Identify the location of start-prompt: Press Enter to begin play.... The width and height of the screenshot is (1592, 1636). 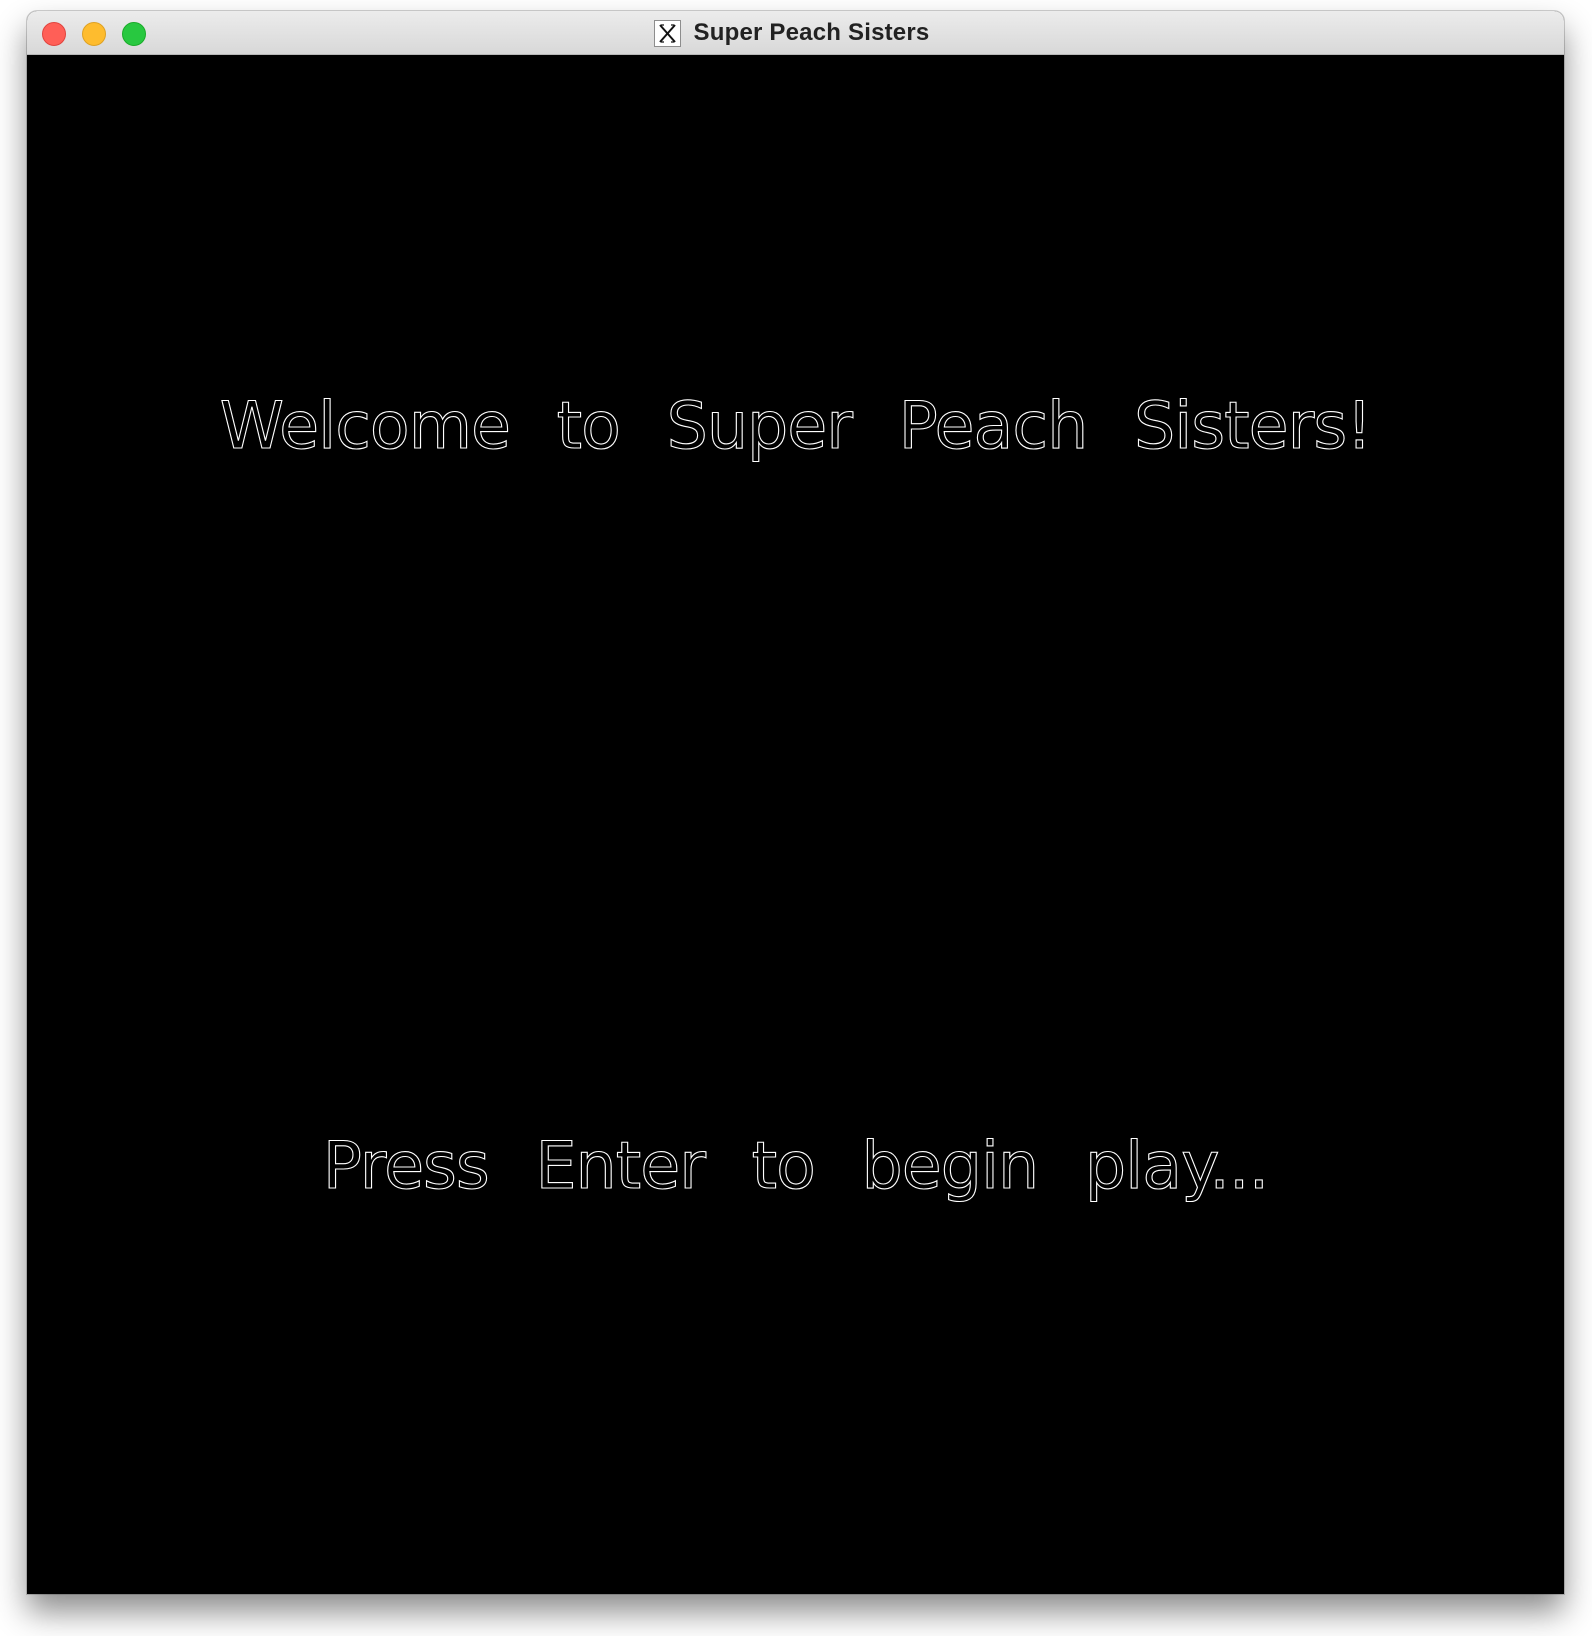
(796, 1166).